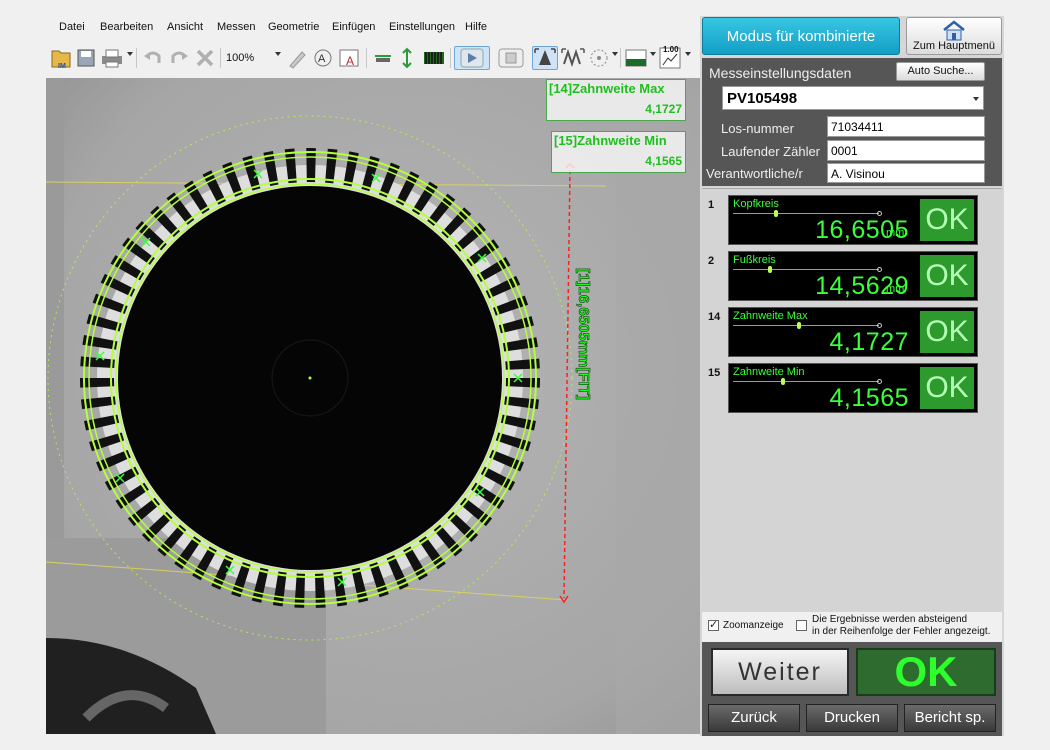  I want to click on auto-edge-icon, so click(573, 58).